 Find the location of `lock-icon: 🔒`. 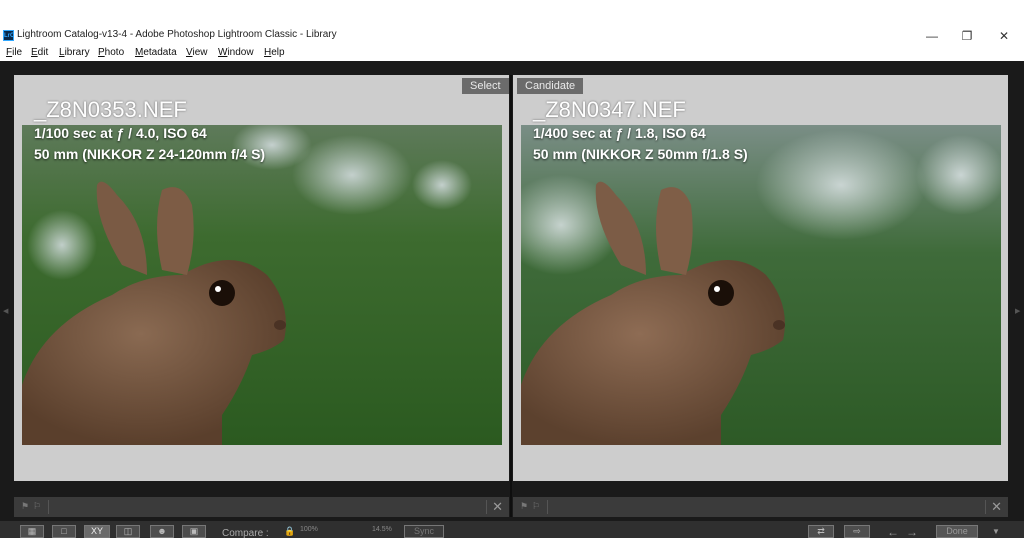

lock-icon: 🔒 is located at coordinates (289, 531).